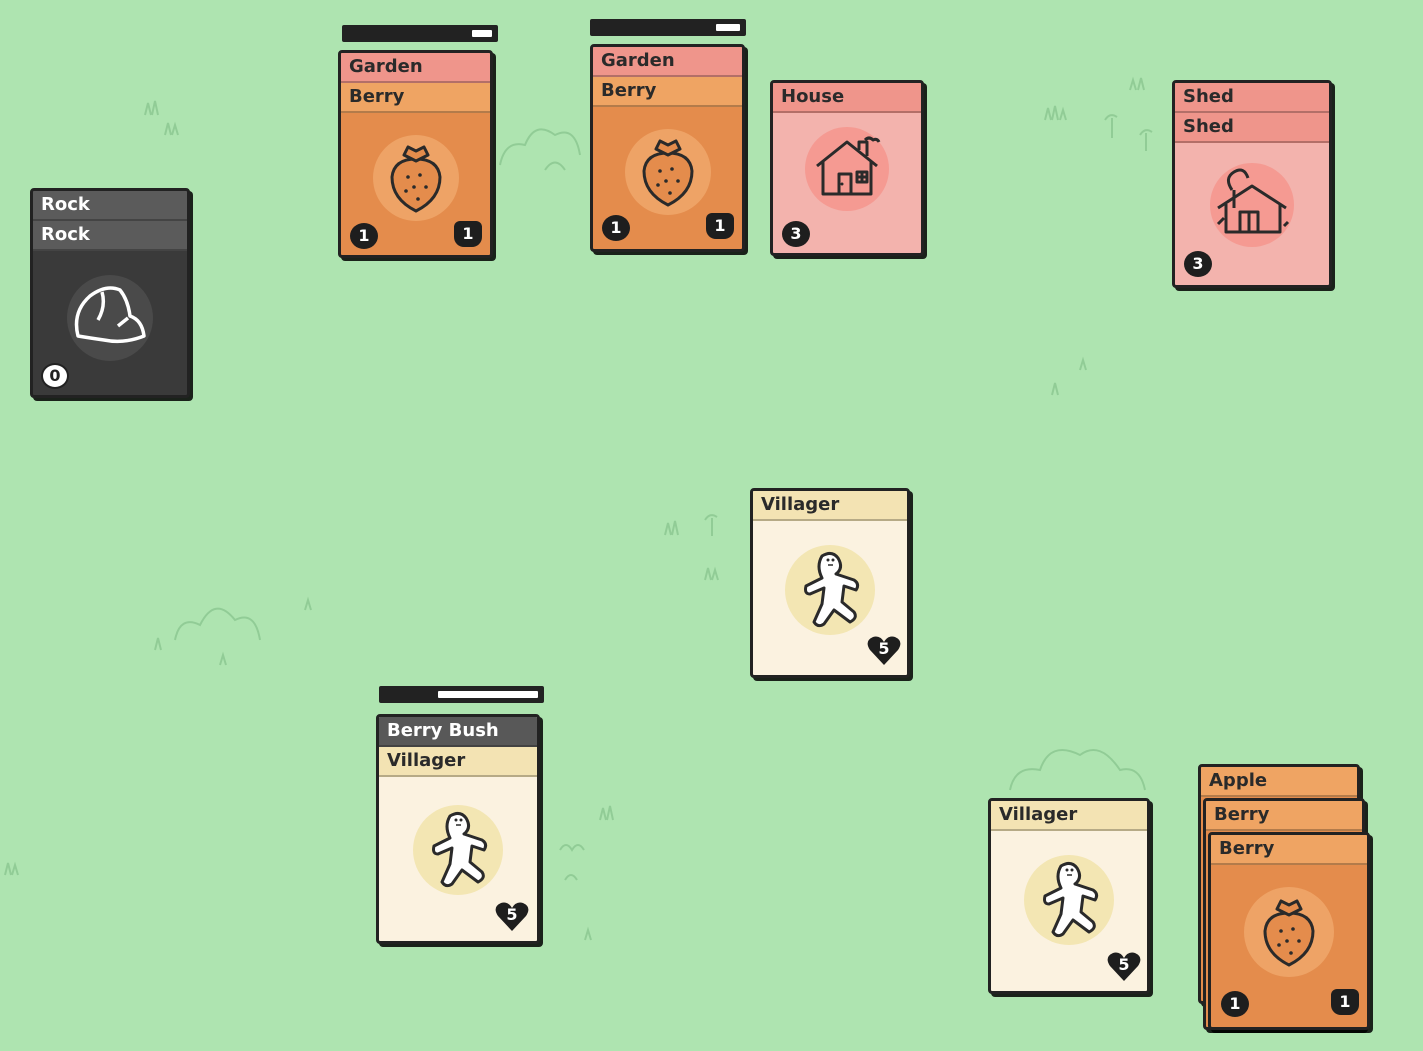  I want to click on shed-stack: Shed Shed 3, so click(1254, 186).